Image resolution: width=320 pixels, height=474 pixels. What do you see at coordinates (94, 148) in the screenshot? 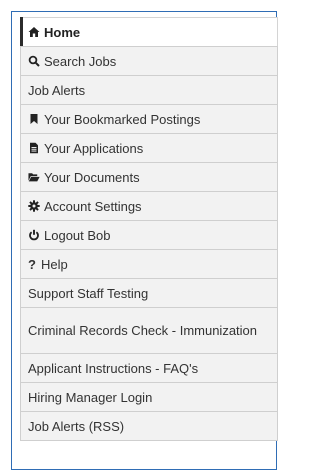
I see `menu-item-label: Your Applications` at bounding box center [94, 148].